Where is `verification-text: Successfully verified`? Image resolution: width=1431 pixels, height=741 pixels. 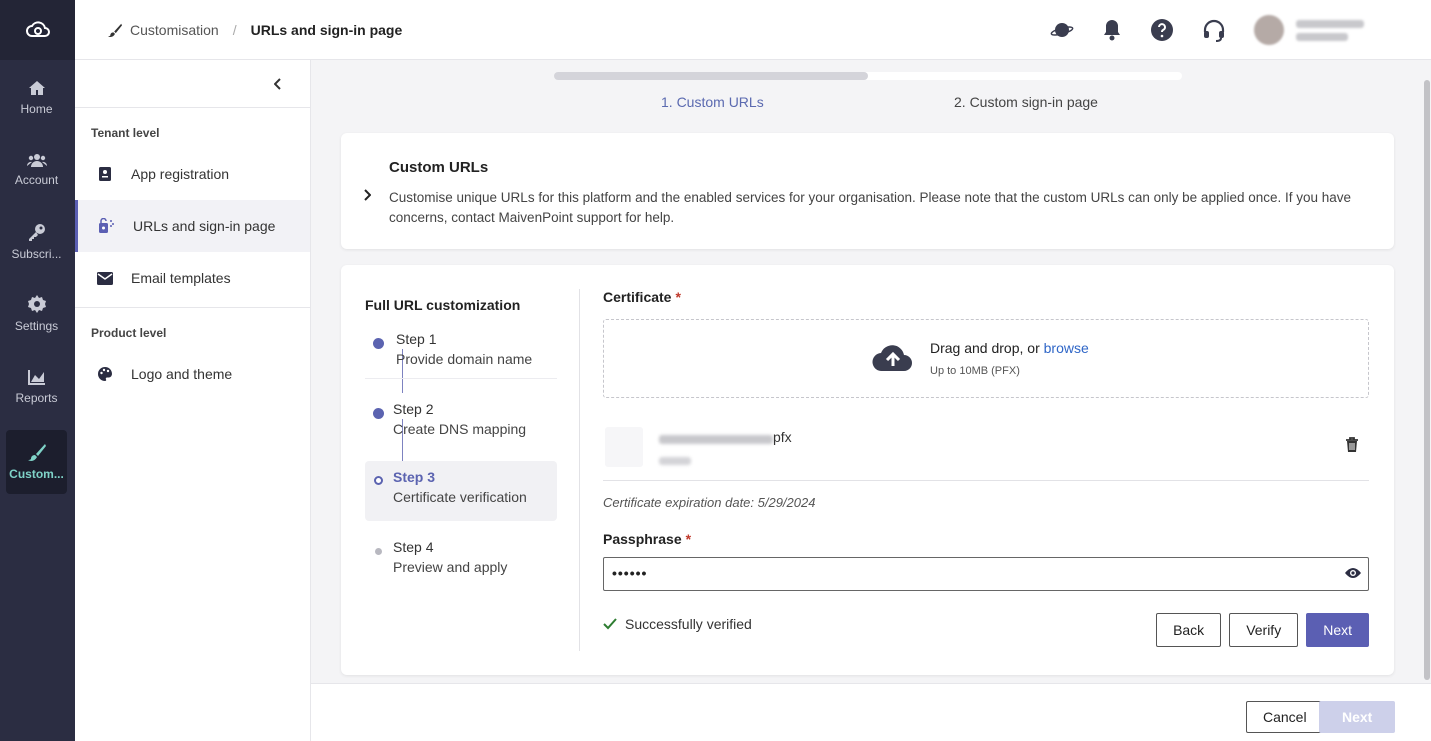
verification-text: Successfully verified is located at coordinates (688, 624).